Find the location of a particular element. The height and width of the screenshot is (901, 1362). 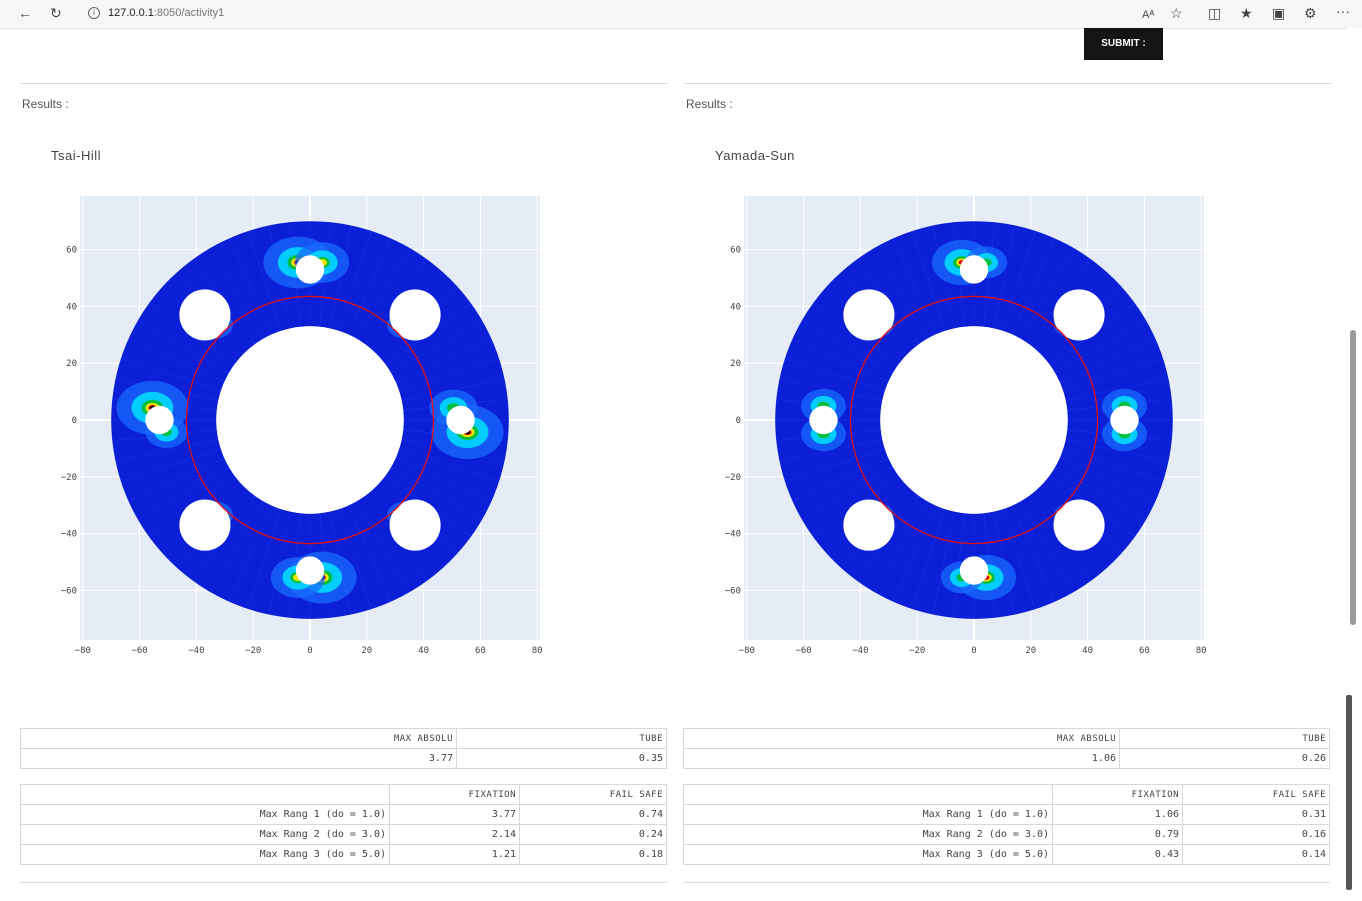

x-tick-label: −40 is located at coordinates (196, 651).